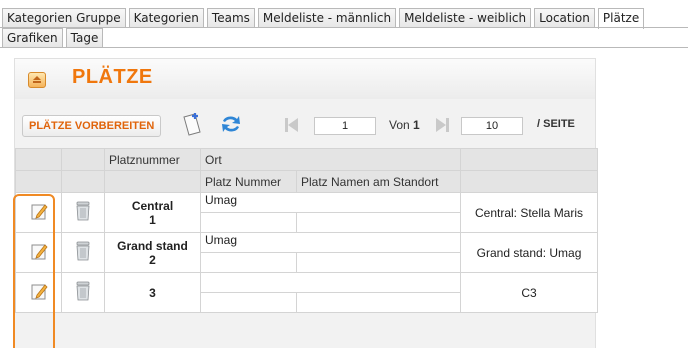 The height and width of the screenshot is (348, 688). Describe the element at coordinates (112, 77) in the screenshot. I see `page-title: PLÄTZE` at that location.